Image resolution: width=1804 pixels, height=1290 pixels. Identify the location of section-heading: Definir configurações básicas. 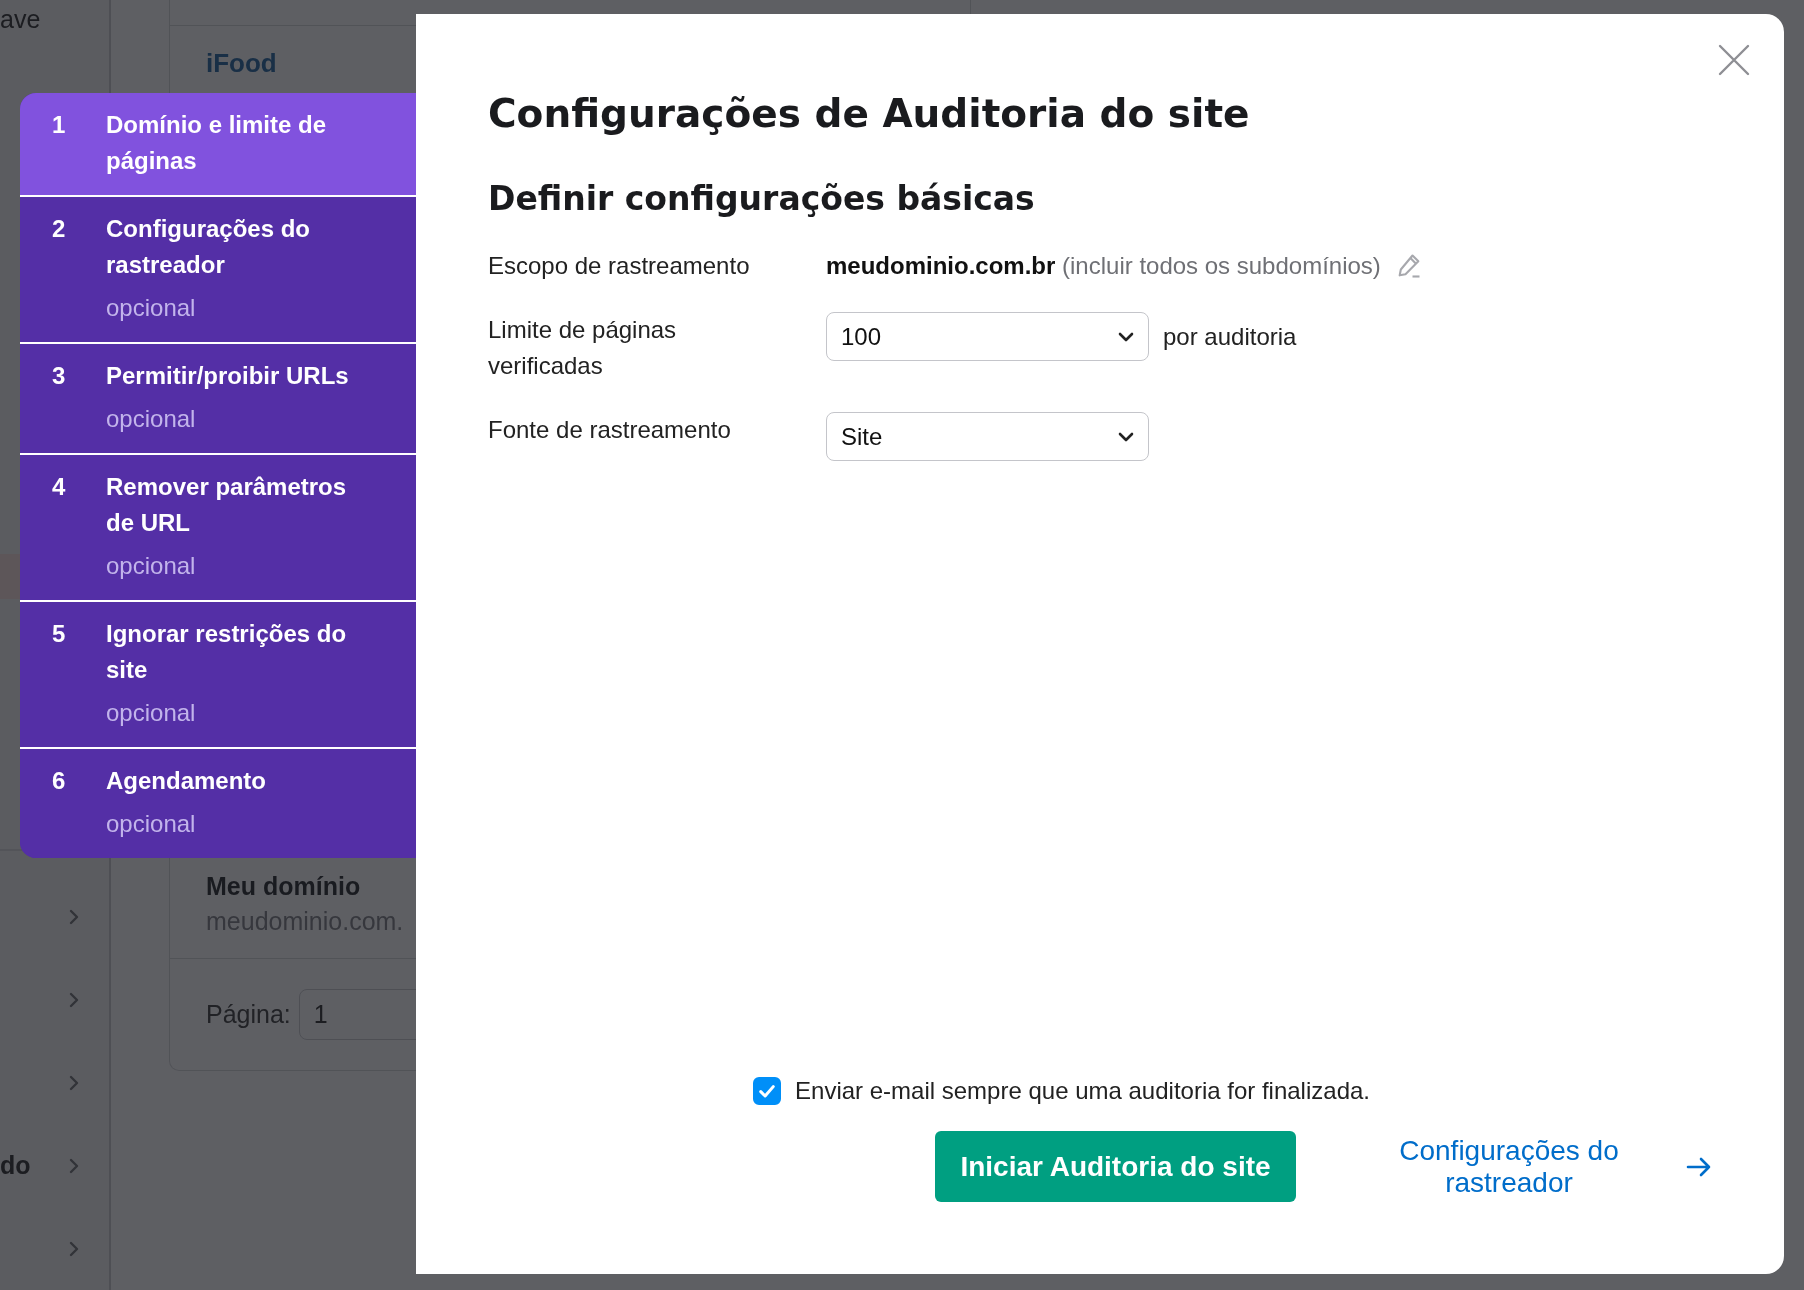
(762, 199).